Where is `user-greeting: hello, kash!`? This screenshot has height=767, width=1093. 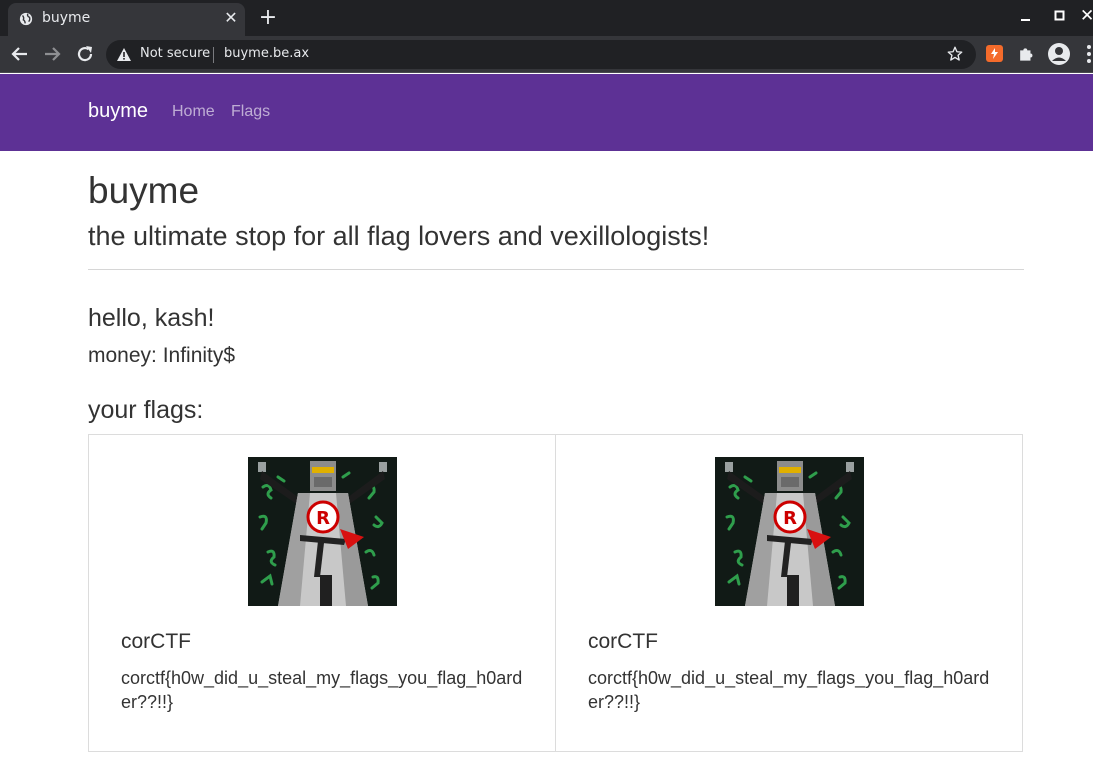 user-greeting: hello, kash! is located at coordinates (151, 318).